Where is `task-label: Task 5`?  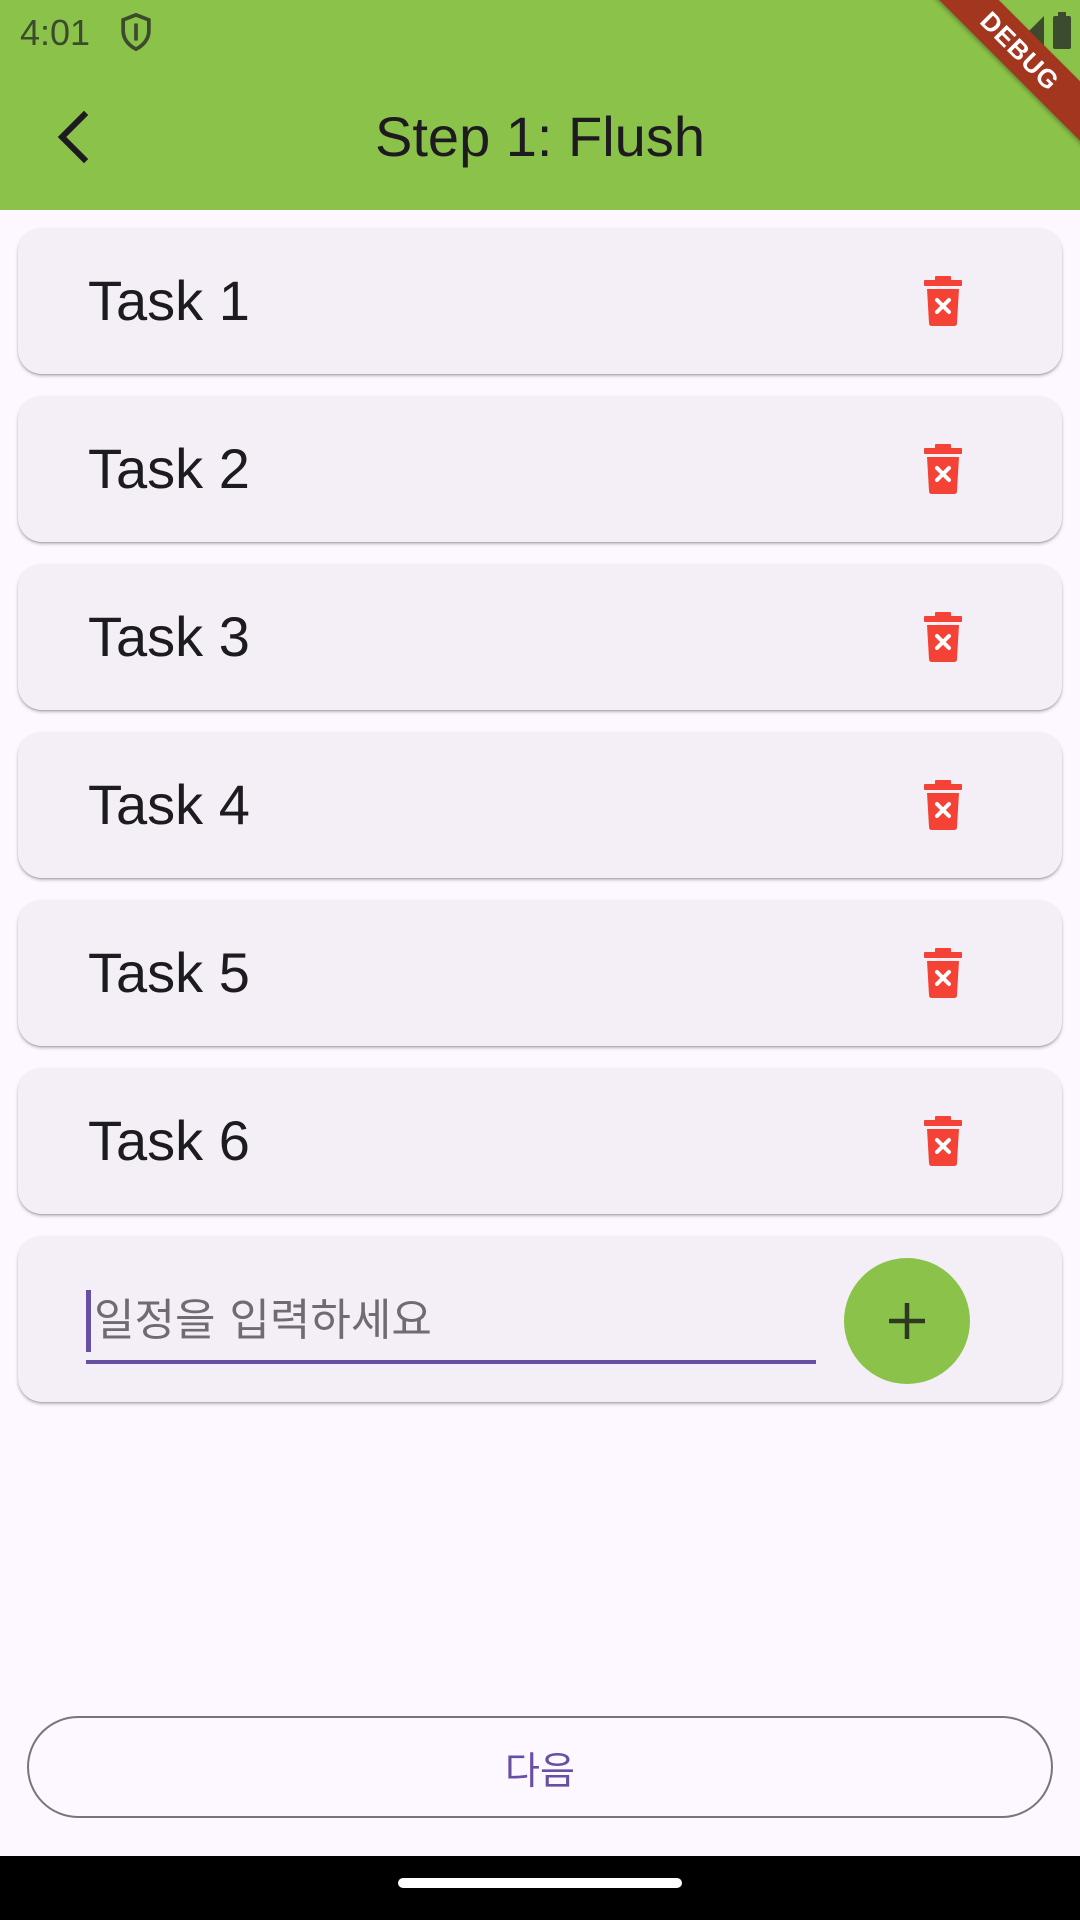 task-label: Task 5 is located at coordinates (169, 972).